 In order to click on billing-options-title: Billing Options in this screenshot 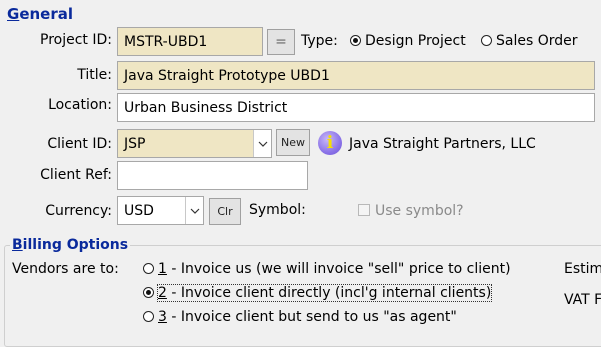, I will do `click(70, 245)`.